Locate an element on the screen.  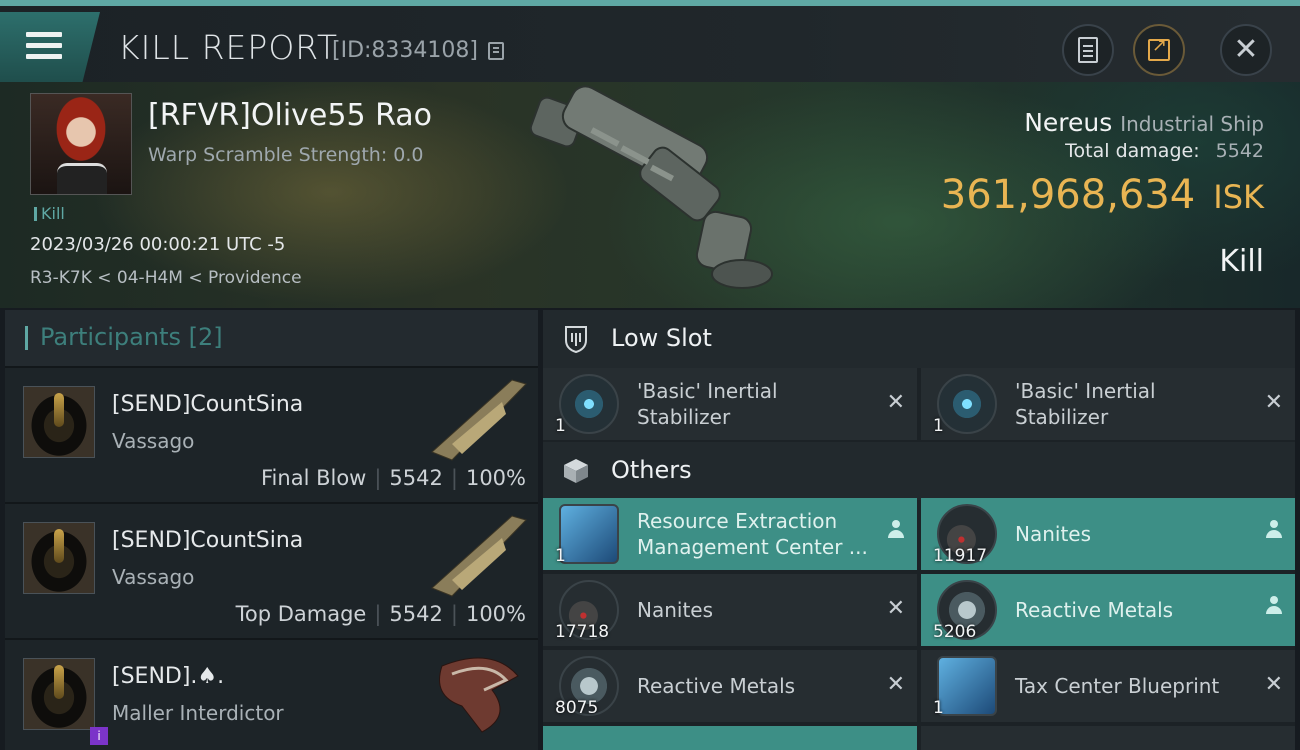
avatar is located at coordinates (59, 558).